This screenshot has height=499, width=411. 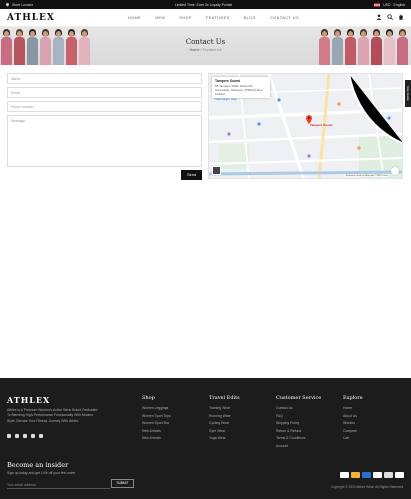 What do you see at coordinates (399, 475) in the screenshot?
I see `gpay-icon` at bounding box center [399, 475].